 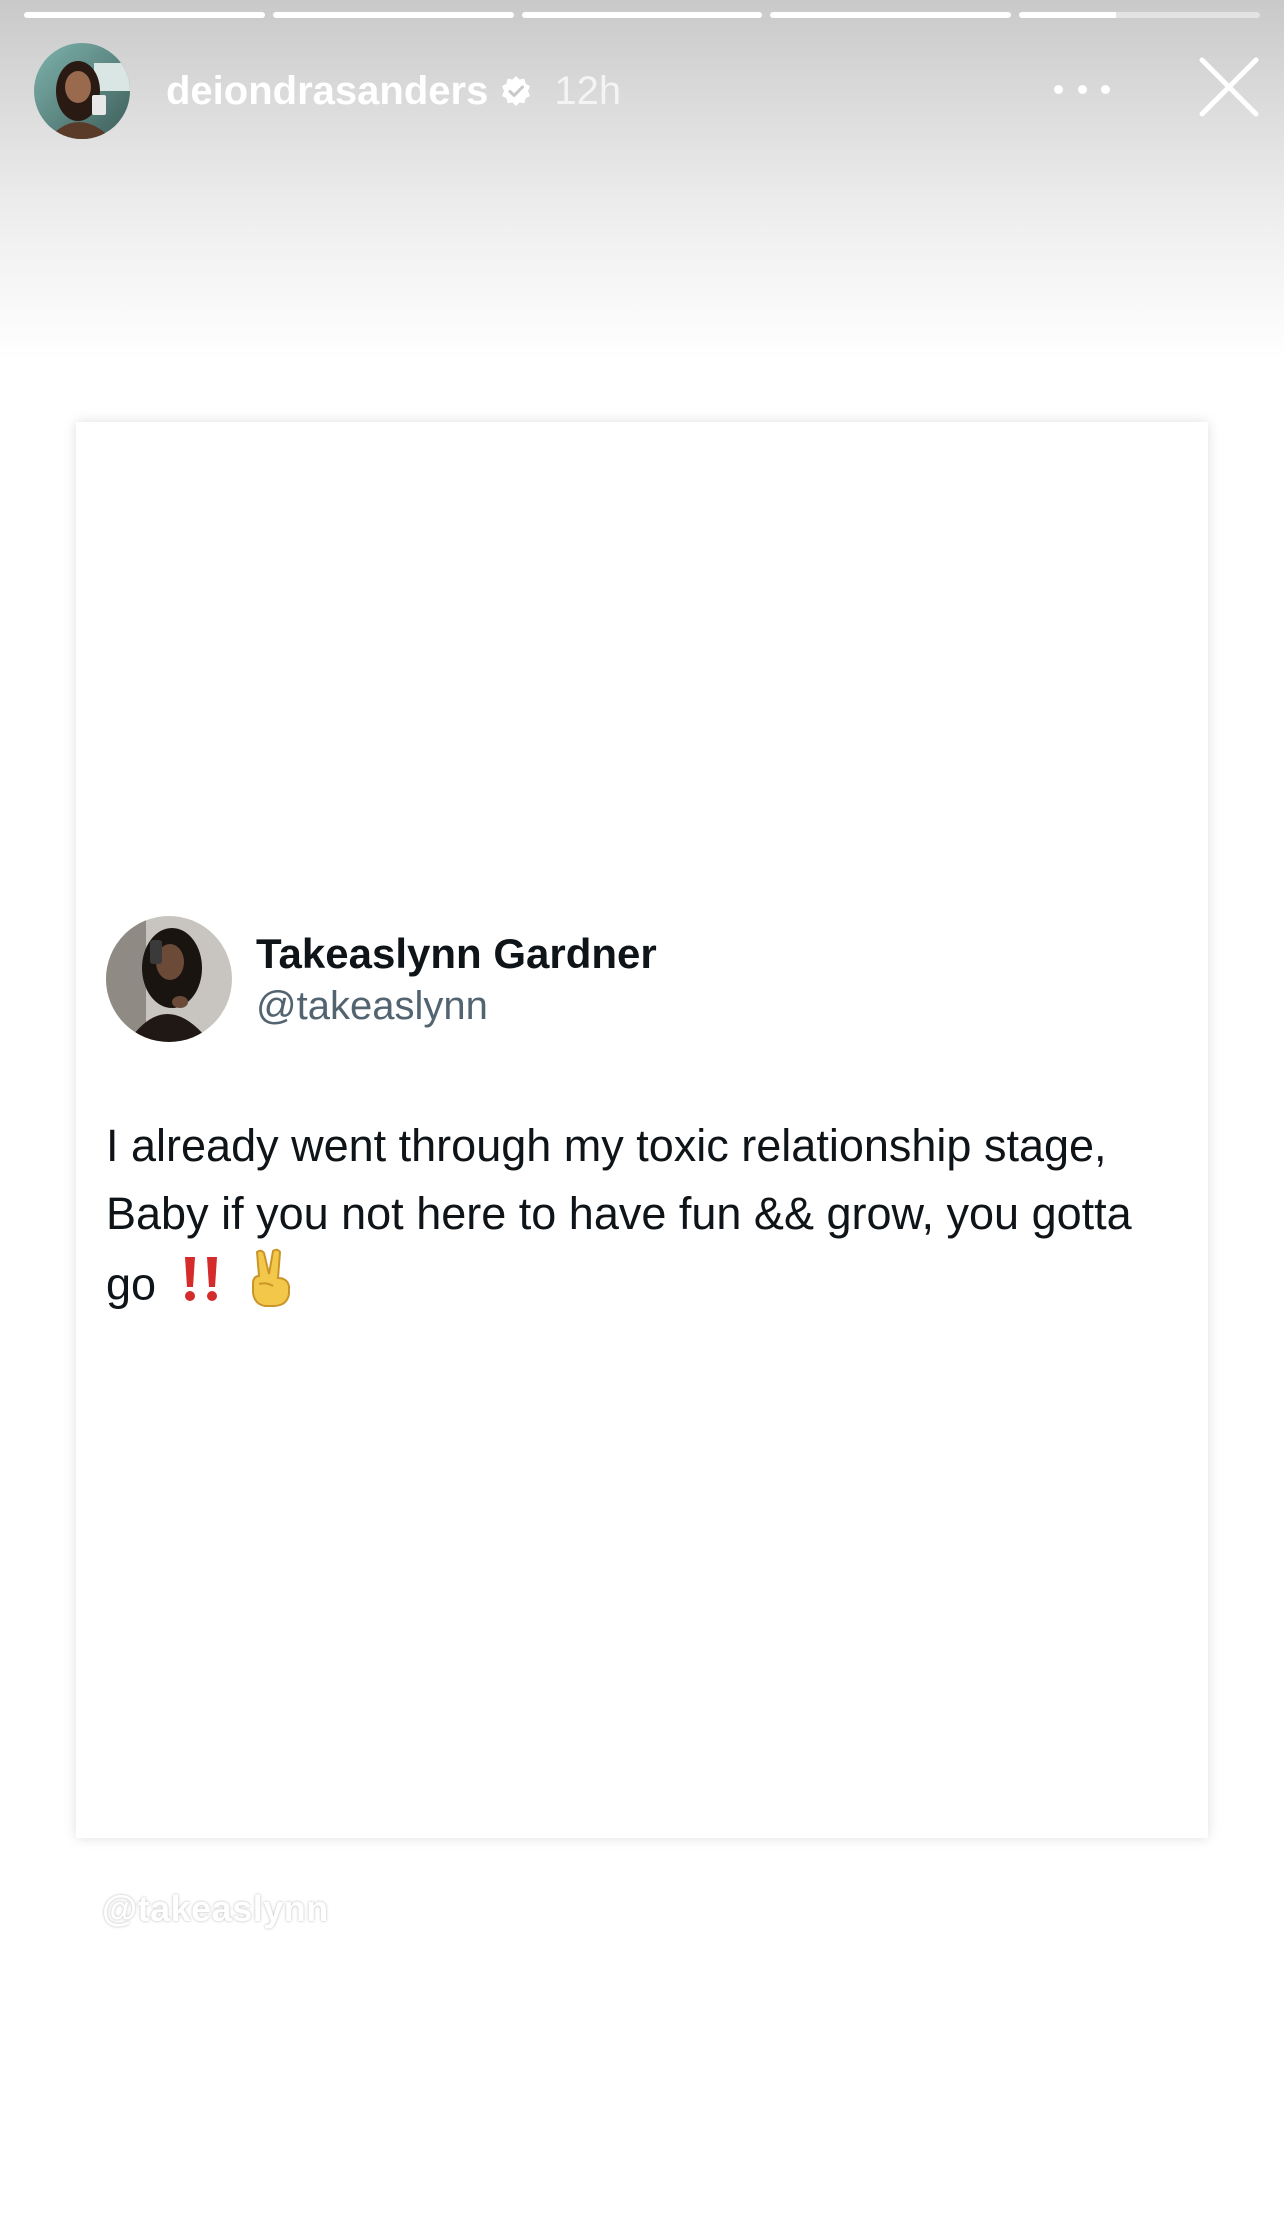 What do you see at coordinates (215, 1909) in the screenshot?
I see `mention-sticker: @takeaslynn` at bounding box center [215, 1909].